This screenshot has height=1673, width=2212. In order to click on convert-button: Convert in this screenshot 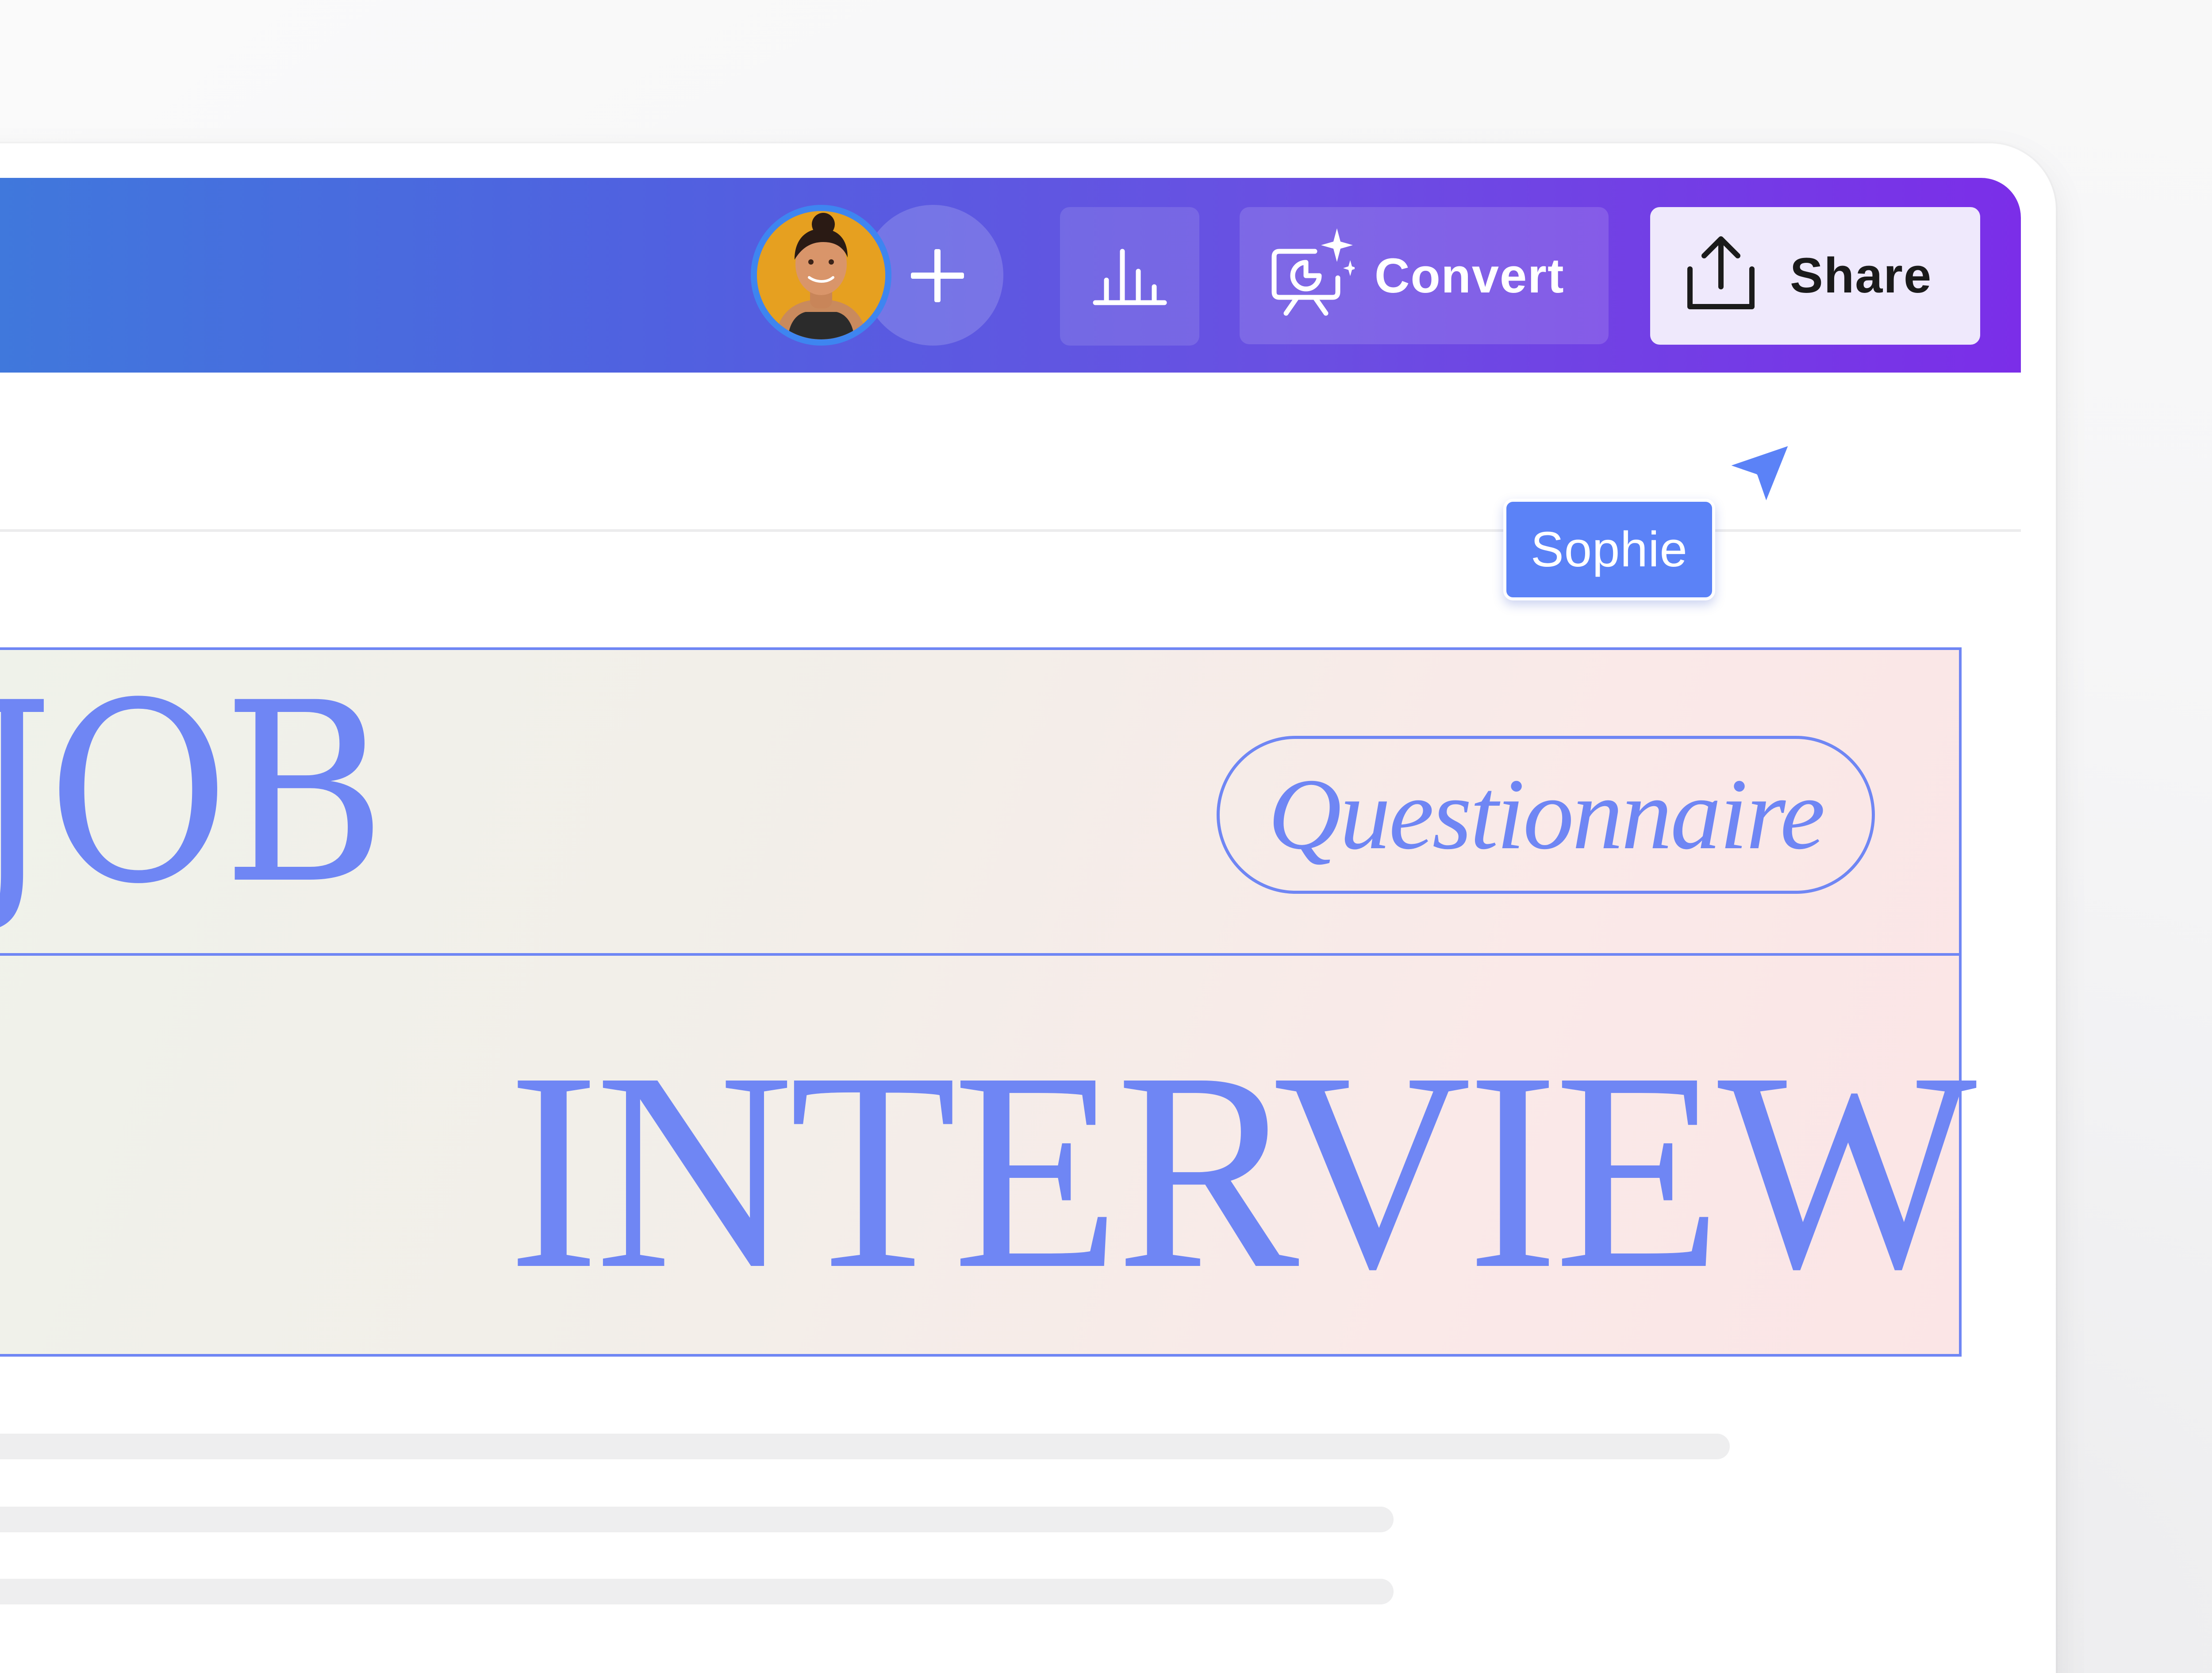, I will do `click(1424, 275)`.